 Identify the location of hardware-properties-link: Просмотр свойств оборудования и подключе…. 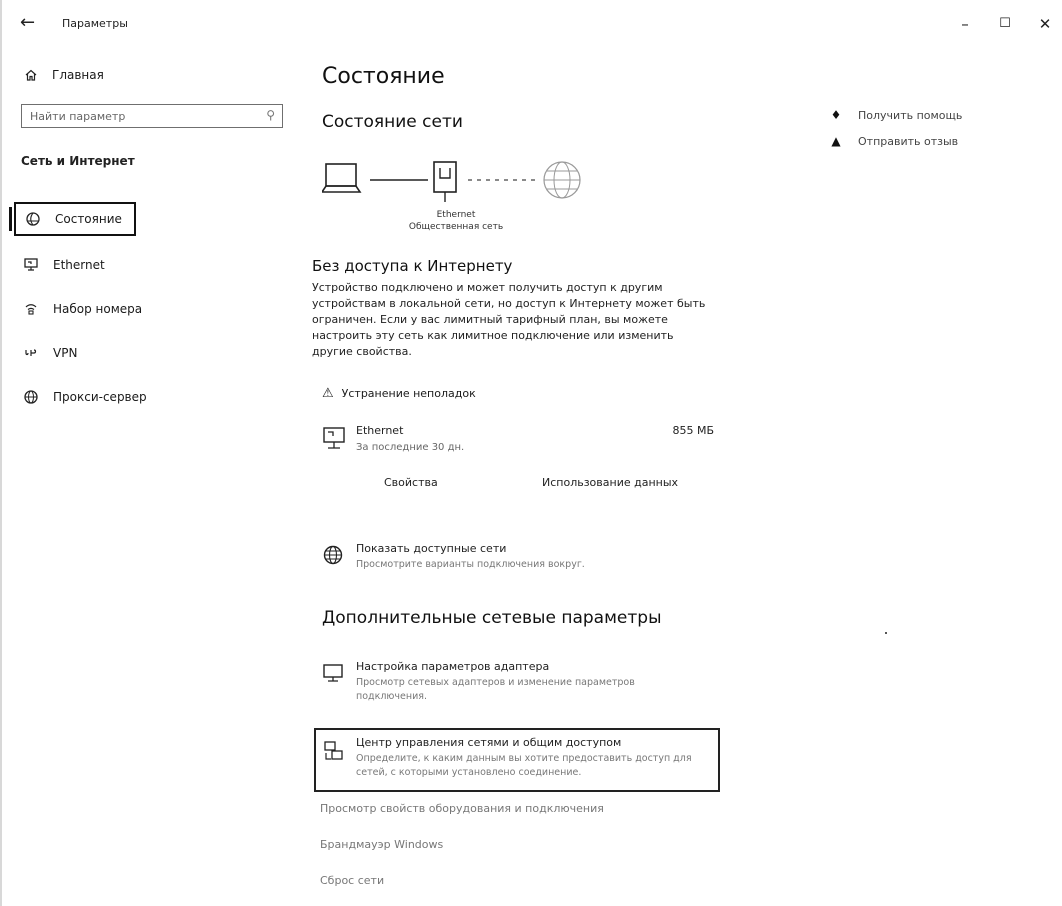
(462, 808).